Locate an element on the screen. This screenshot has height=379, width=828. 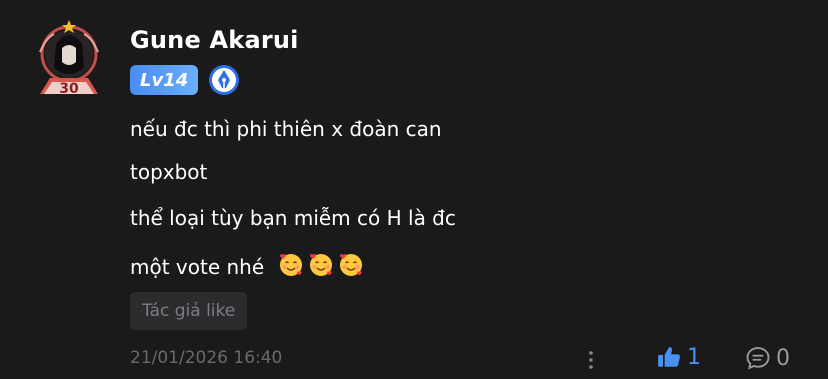
author-name: Gune Akarui is located at coordinates (214, 40).